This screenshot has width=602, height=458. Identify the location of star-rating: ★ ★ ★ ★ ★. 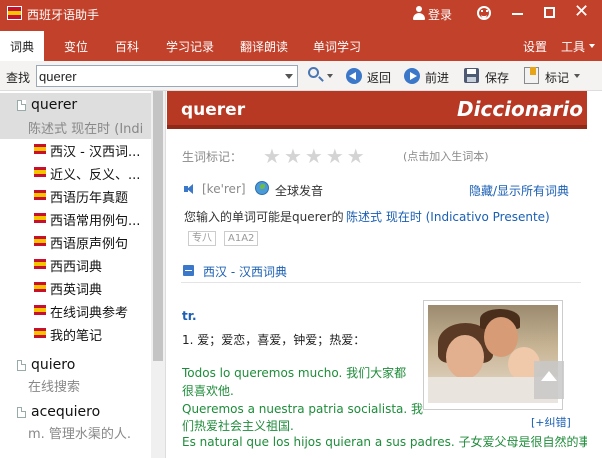
(315, 156).